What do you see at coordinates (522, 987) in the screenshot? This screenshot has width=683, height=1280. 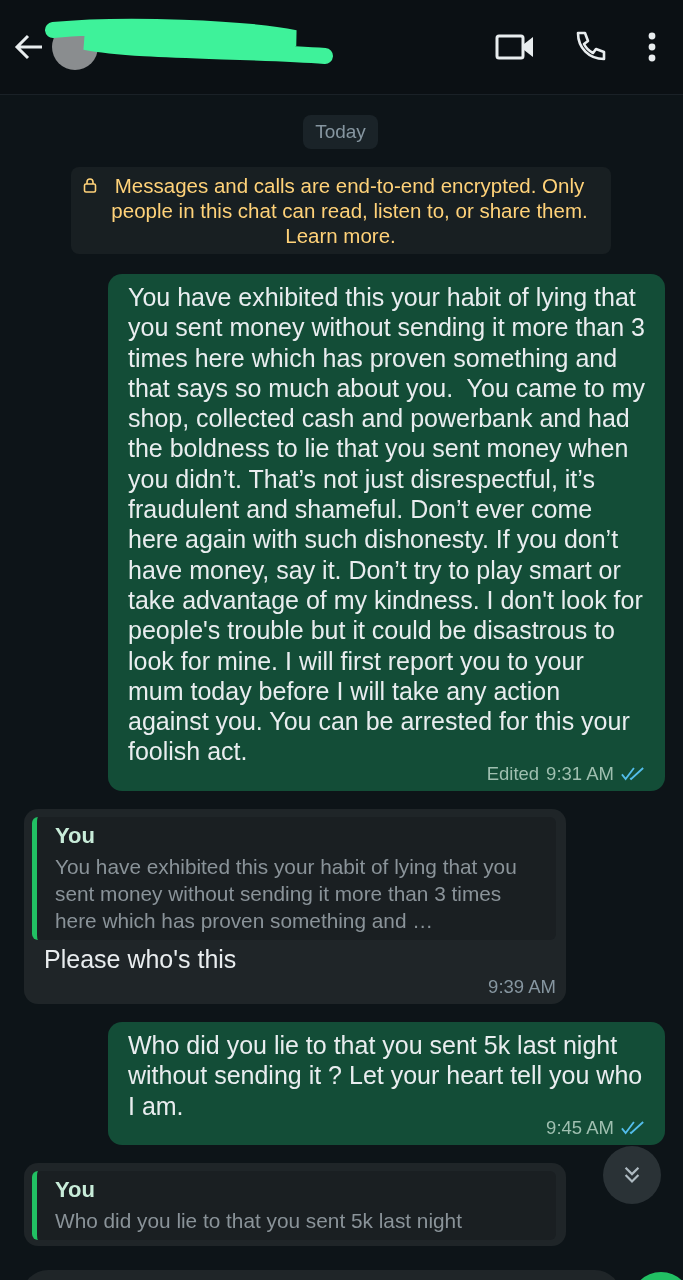 I see `message-time: 9:39 AM` at bounding box center [522, 987].